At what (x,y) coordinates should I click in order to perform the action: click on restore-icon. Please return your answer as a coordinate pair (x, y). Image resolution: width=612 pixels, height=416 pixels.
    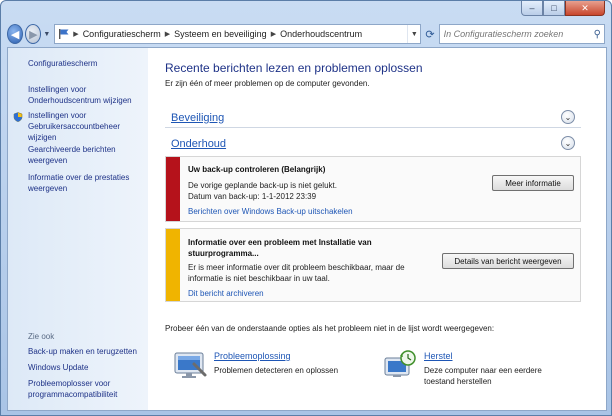
    Looking at the image, I should click on (400, 363).